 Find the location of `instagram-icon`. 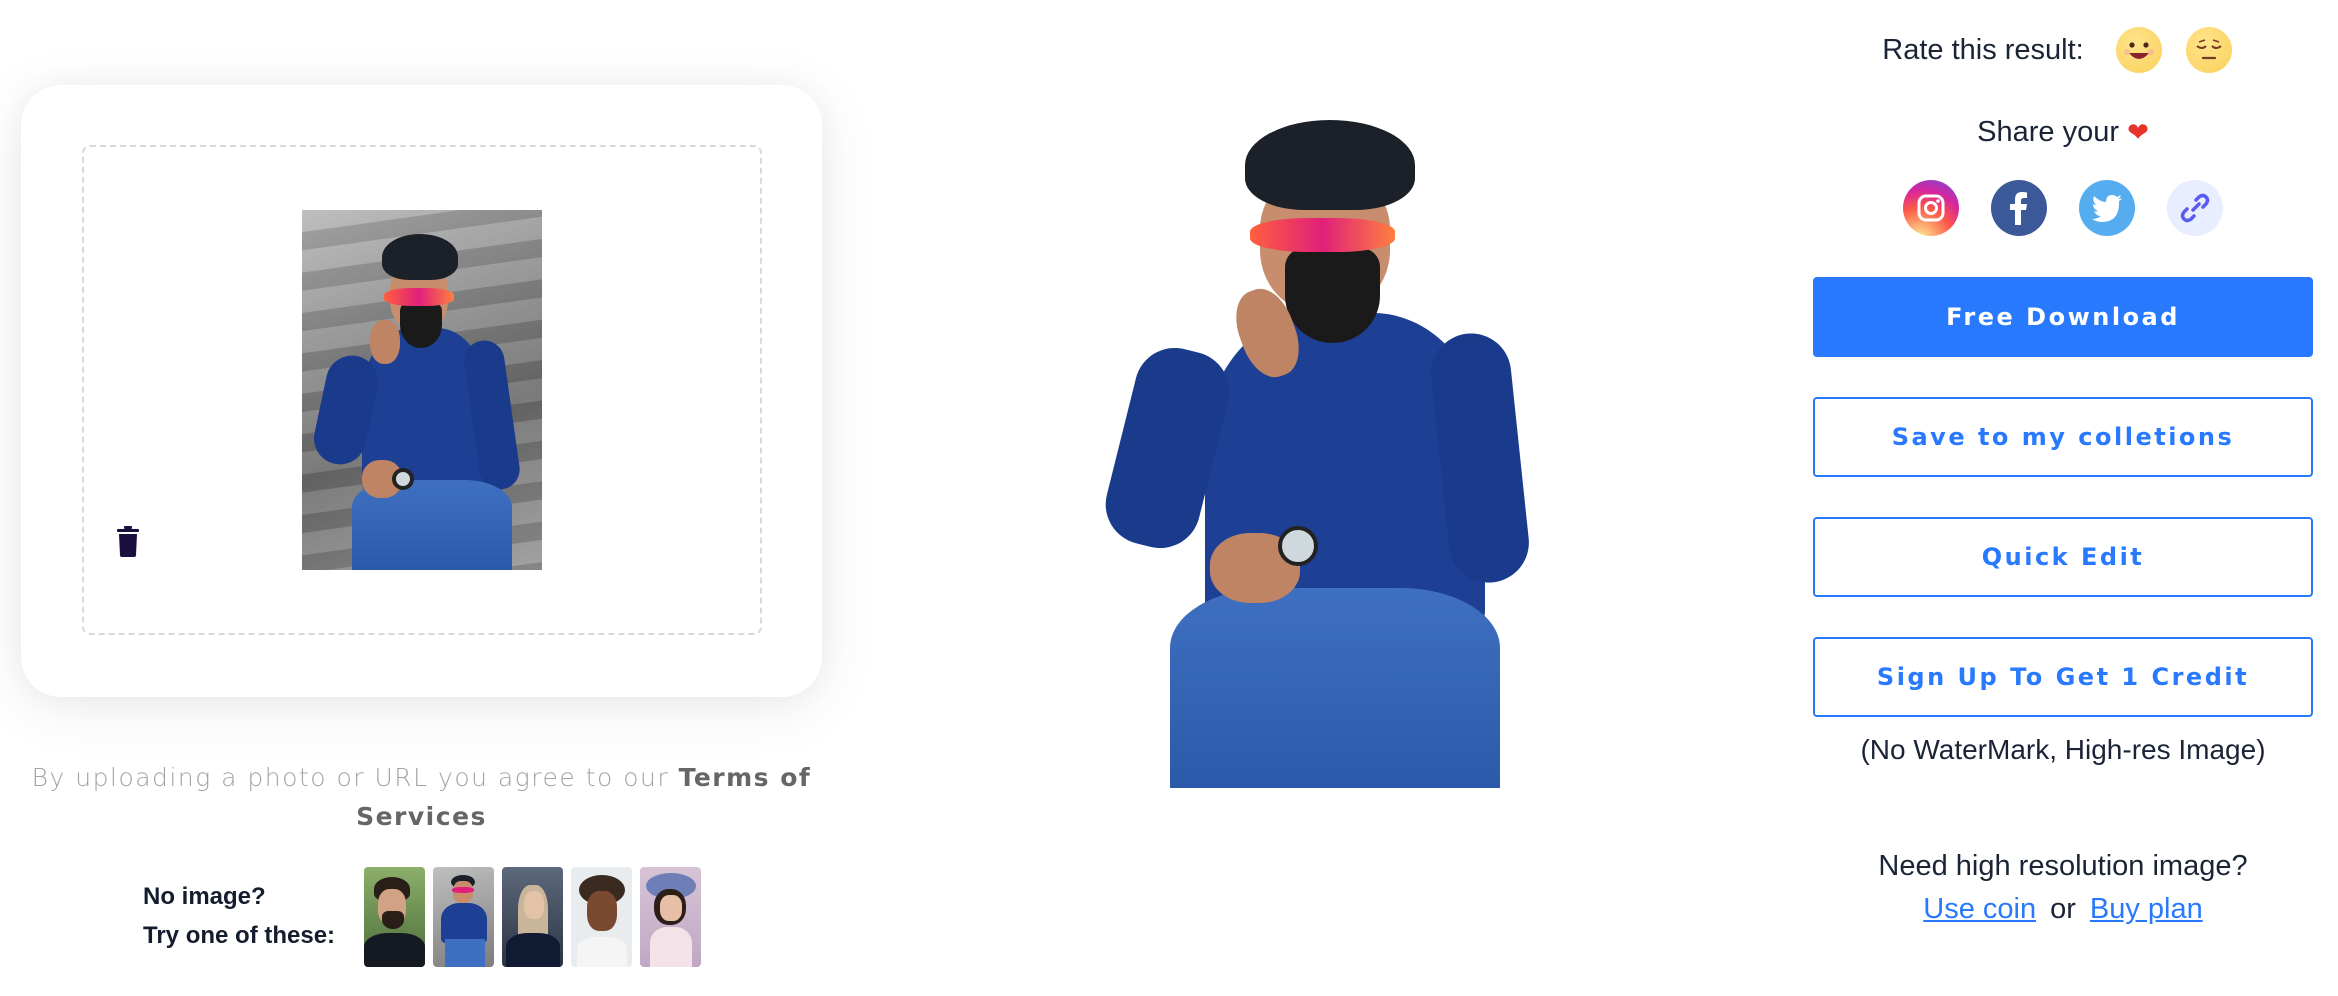

instagram-icon is located at coordinates (1931, 208).